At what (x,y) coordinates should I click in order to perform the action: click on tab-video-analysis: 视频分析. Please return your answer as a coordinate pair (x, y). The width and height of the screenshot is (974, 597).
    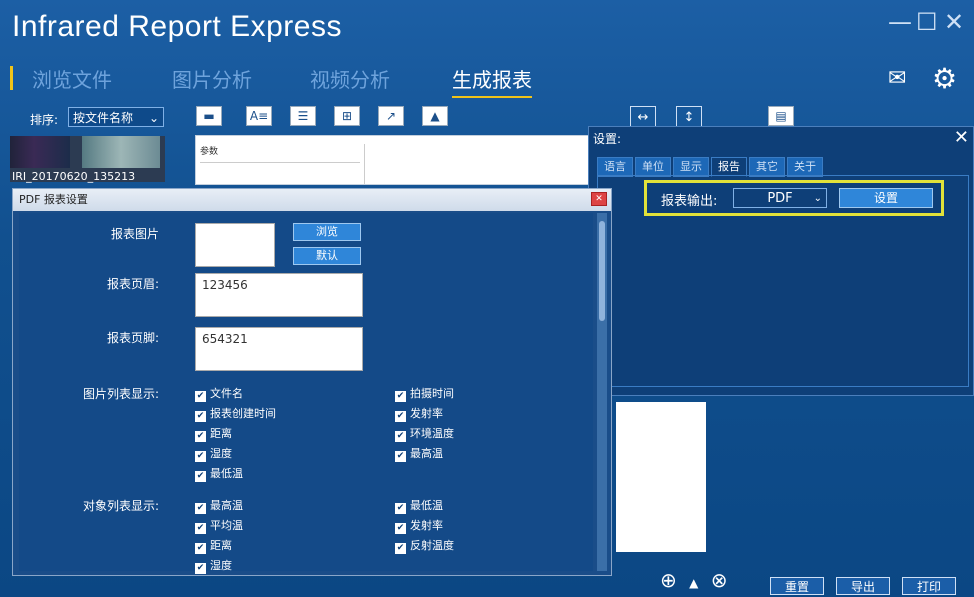
    Looking at the image, I should click on (350, 78).